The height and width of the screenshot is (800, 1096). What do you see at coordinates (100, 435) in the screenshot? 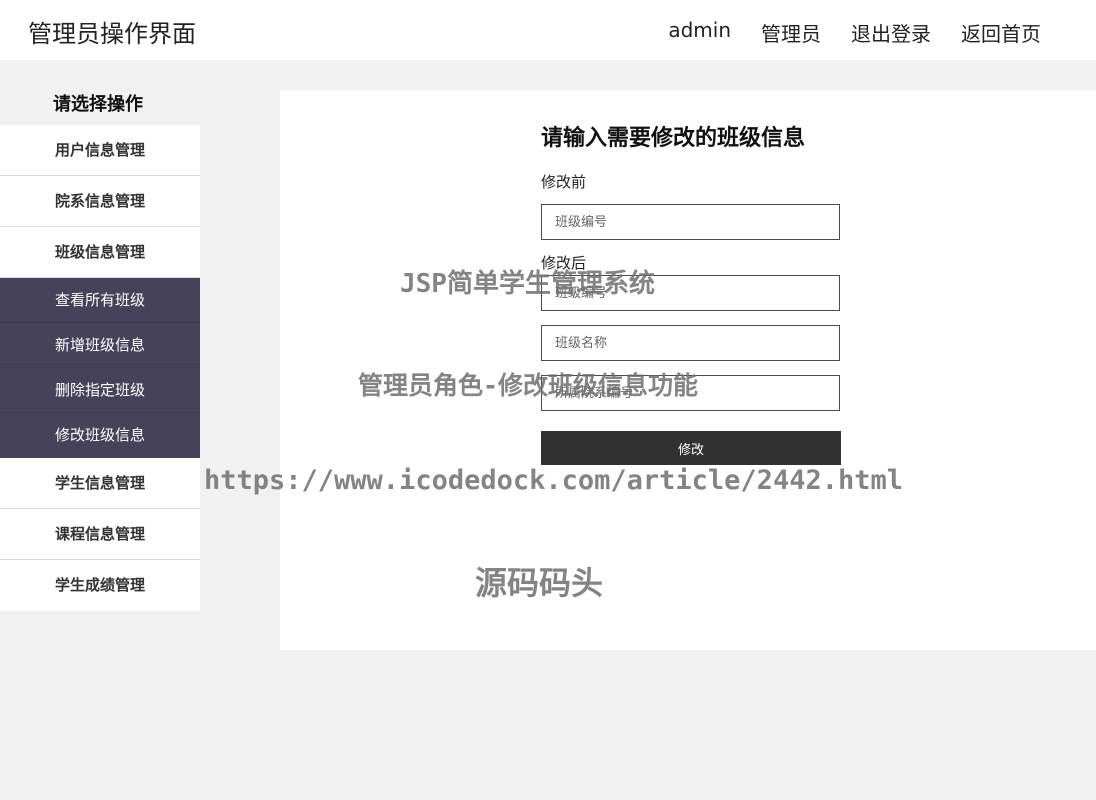
I see `submenu-item-edit-class: 修改班级信息` at bounding box center [100, 435].